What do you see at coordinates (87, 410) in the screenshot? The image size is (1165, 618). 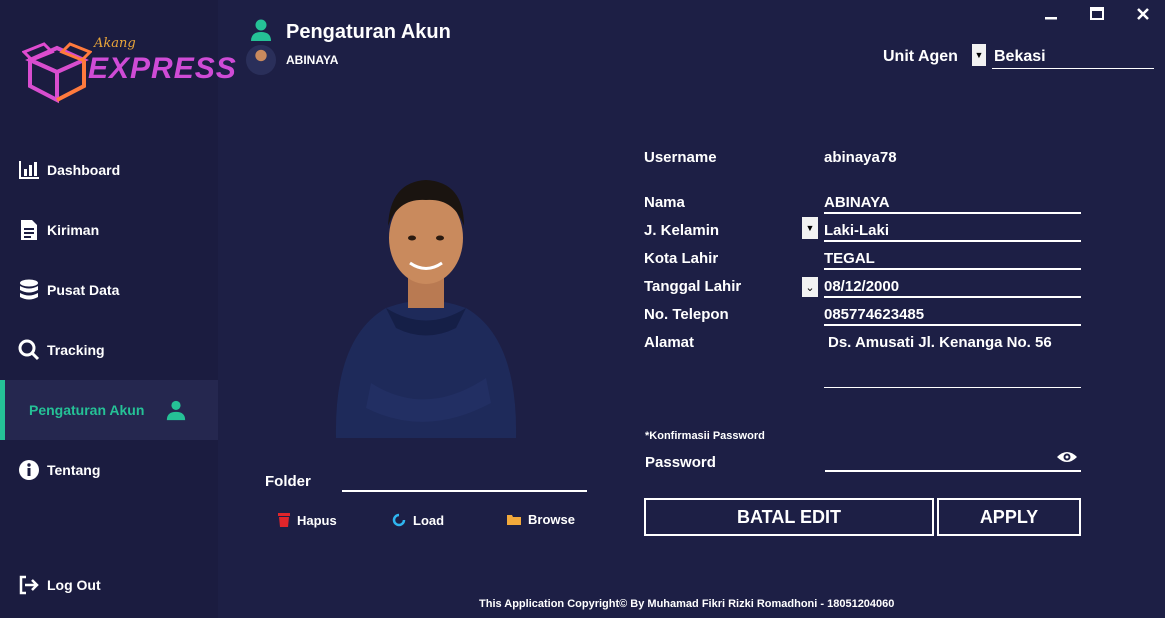 I see `sidebar-item-label: Pengaturan Akun` at bounding box center [87, 410].